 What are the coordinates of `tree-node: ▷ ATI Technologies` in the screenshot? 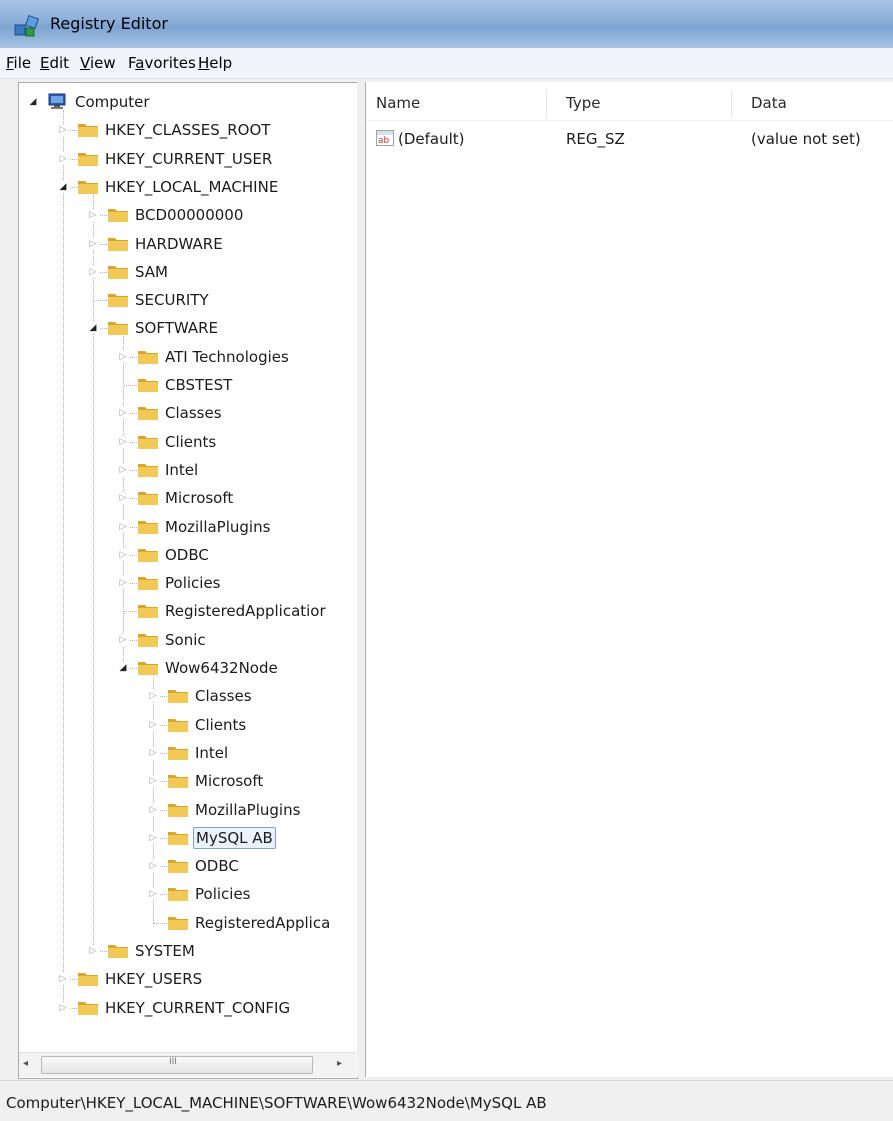 It's located at (188, 357).